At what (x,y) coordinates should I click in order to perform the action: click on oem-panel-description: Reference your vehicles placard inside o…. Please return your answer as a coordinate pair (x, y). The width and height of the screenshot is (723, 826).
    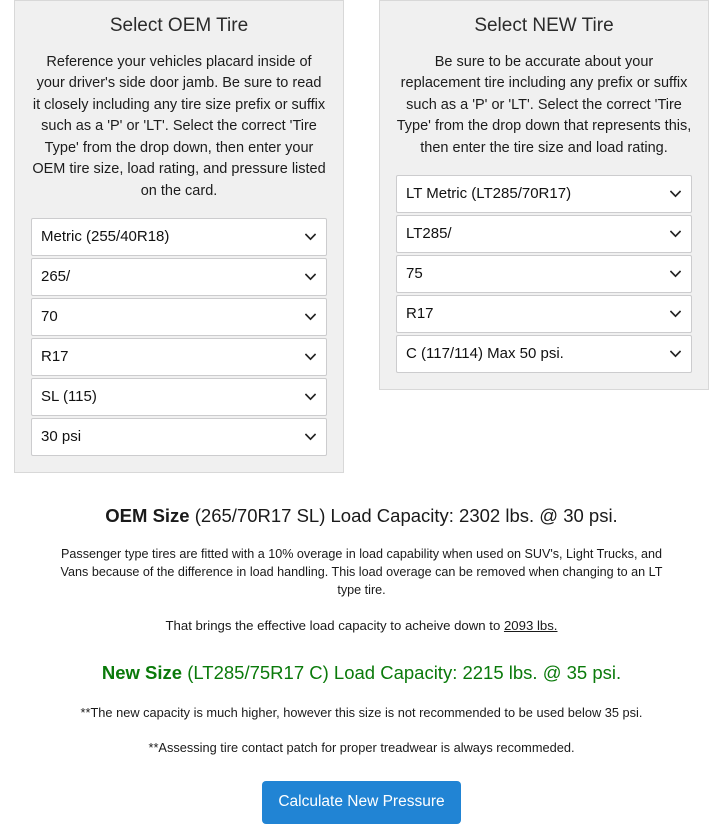
    Looking at the image, I should click on (179, 126).